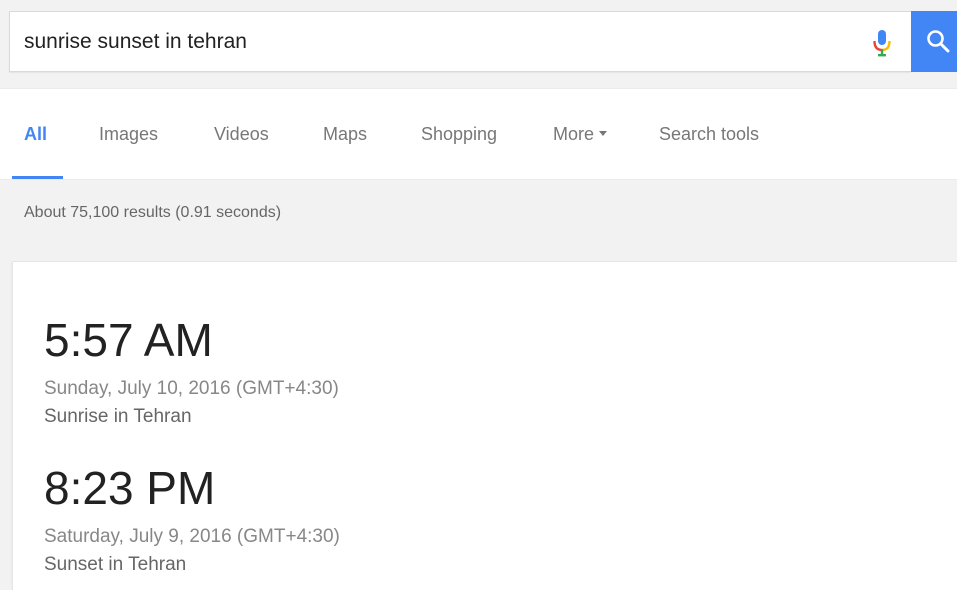 Image resolution: width=957 pixels, height=590 pixels. I want to click on tab-all: All, so click(35, 134).